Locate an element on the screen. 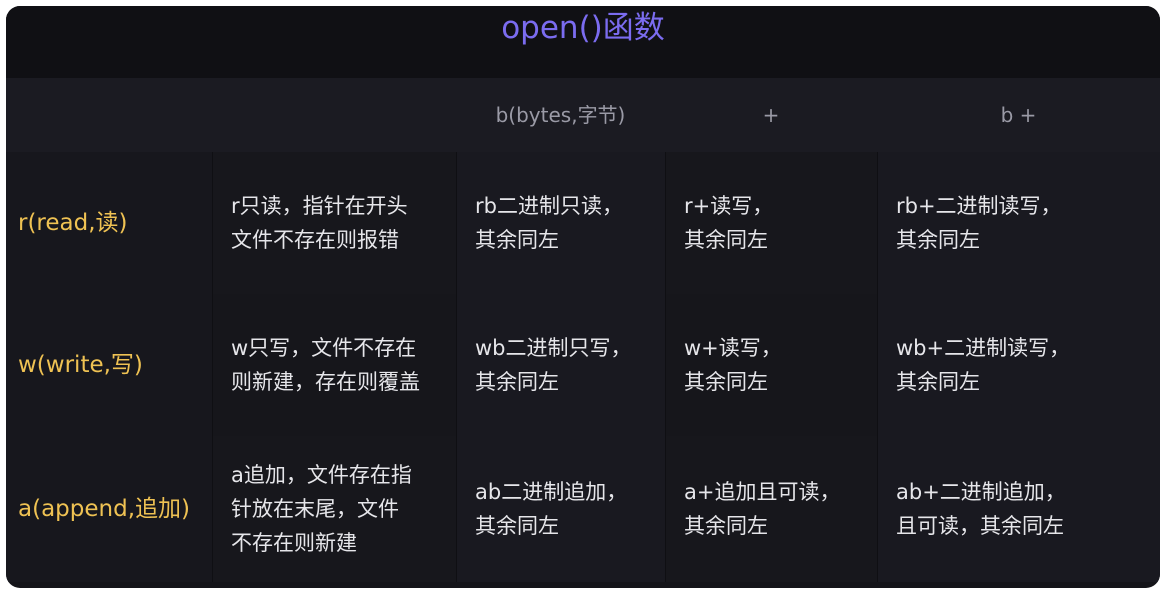 The width and height of the screenshot is (1166, 594). table-cell-rb: rb二进制只读， 其余同左 is located at coordinates (560, 223).